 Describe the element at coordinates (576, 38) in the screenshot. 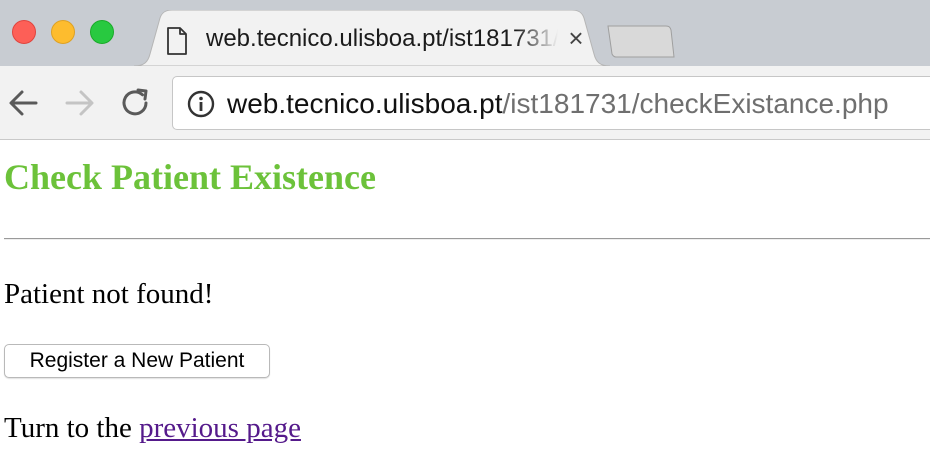

I see `close-icon: ×` at that location.